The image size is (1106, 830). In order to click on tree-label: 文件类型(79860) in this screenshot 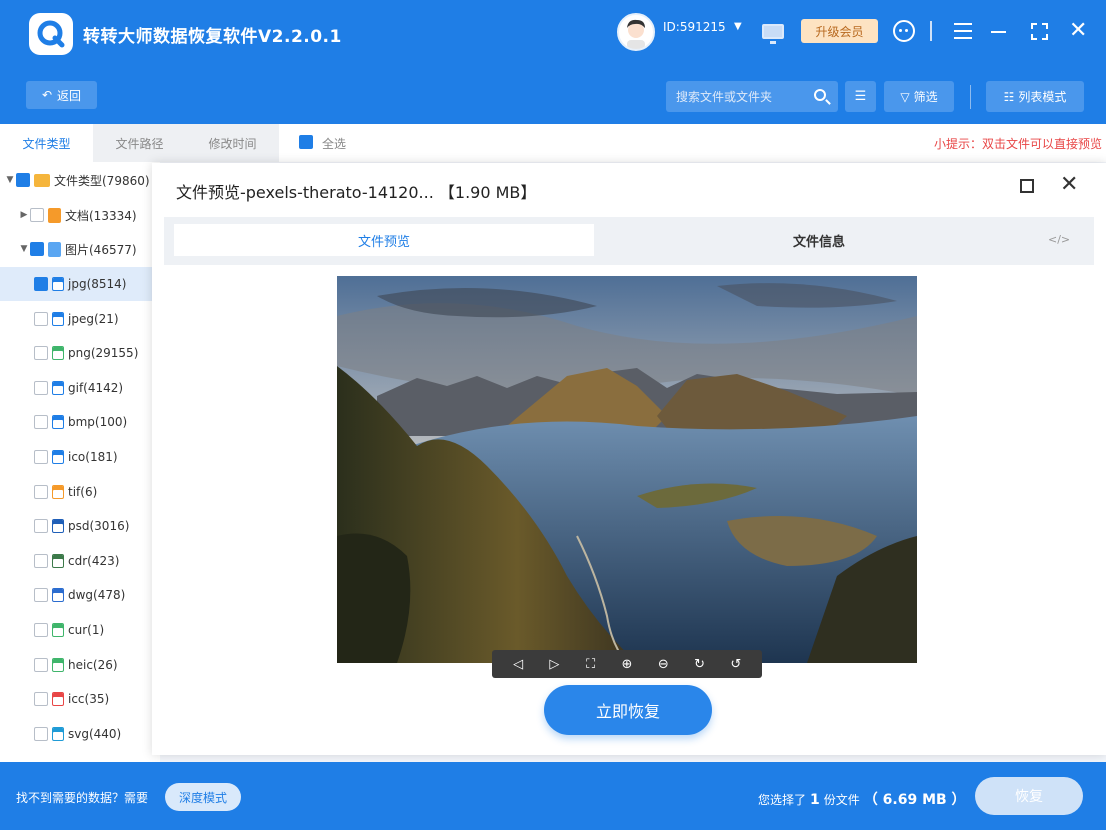, I will do `click(102, 180)`.